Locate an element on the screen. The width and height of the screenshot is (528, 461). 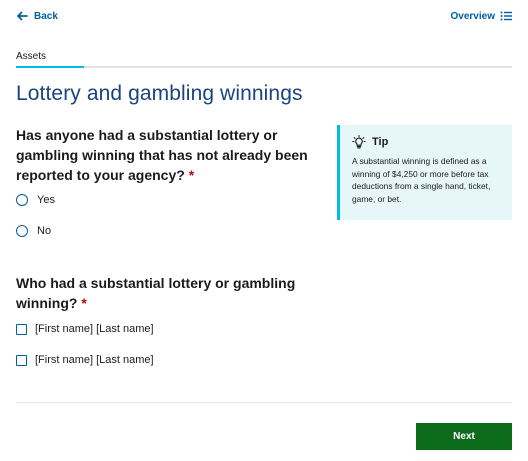
lightbulb-icon is located at coordinates (359, 142).